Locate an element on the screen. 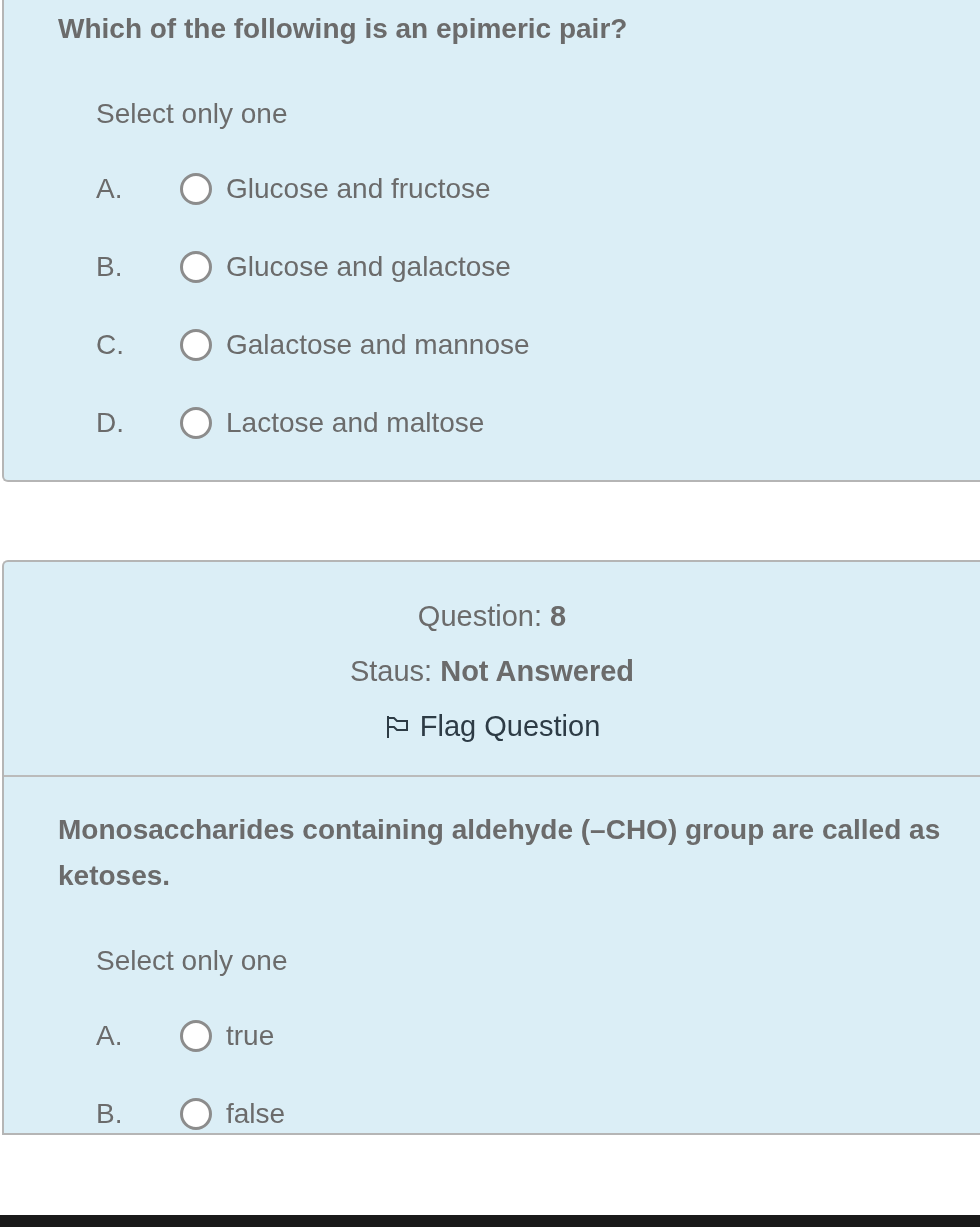  option-label: true is located at coordinates (250, 1036).